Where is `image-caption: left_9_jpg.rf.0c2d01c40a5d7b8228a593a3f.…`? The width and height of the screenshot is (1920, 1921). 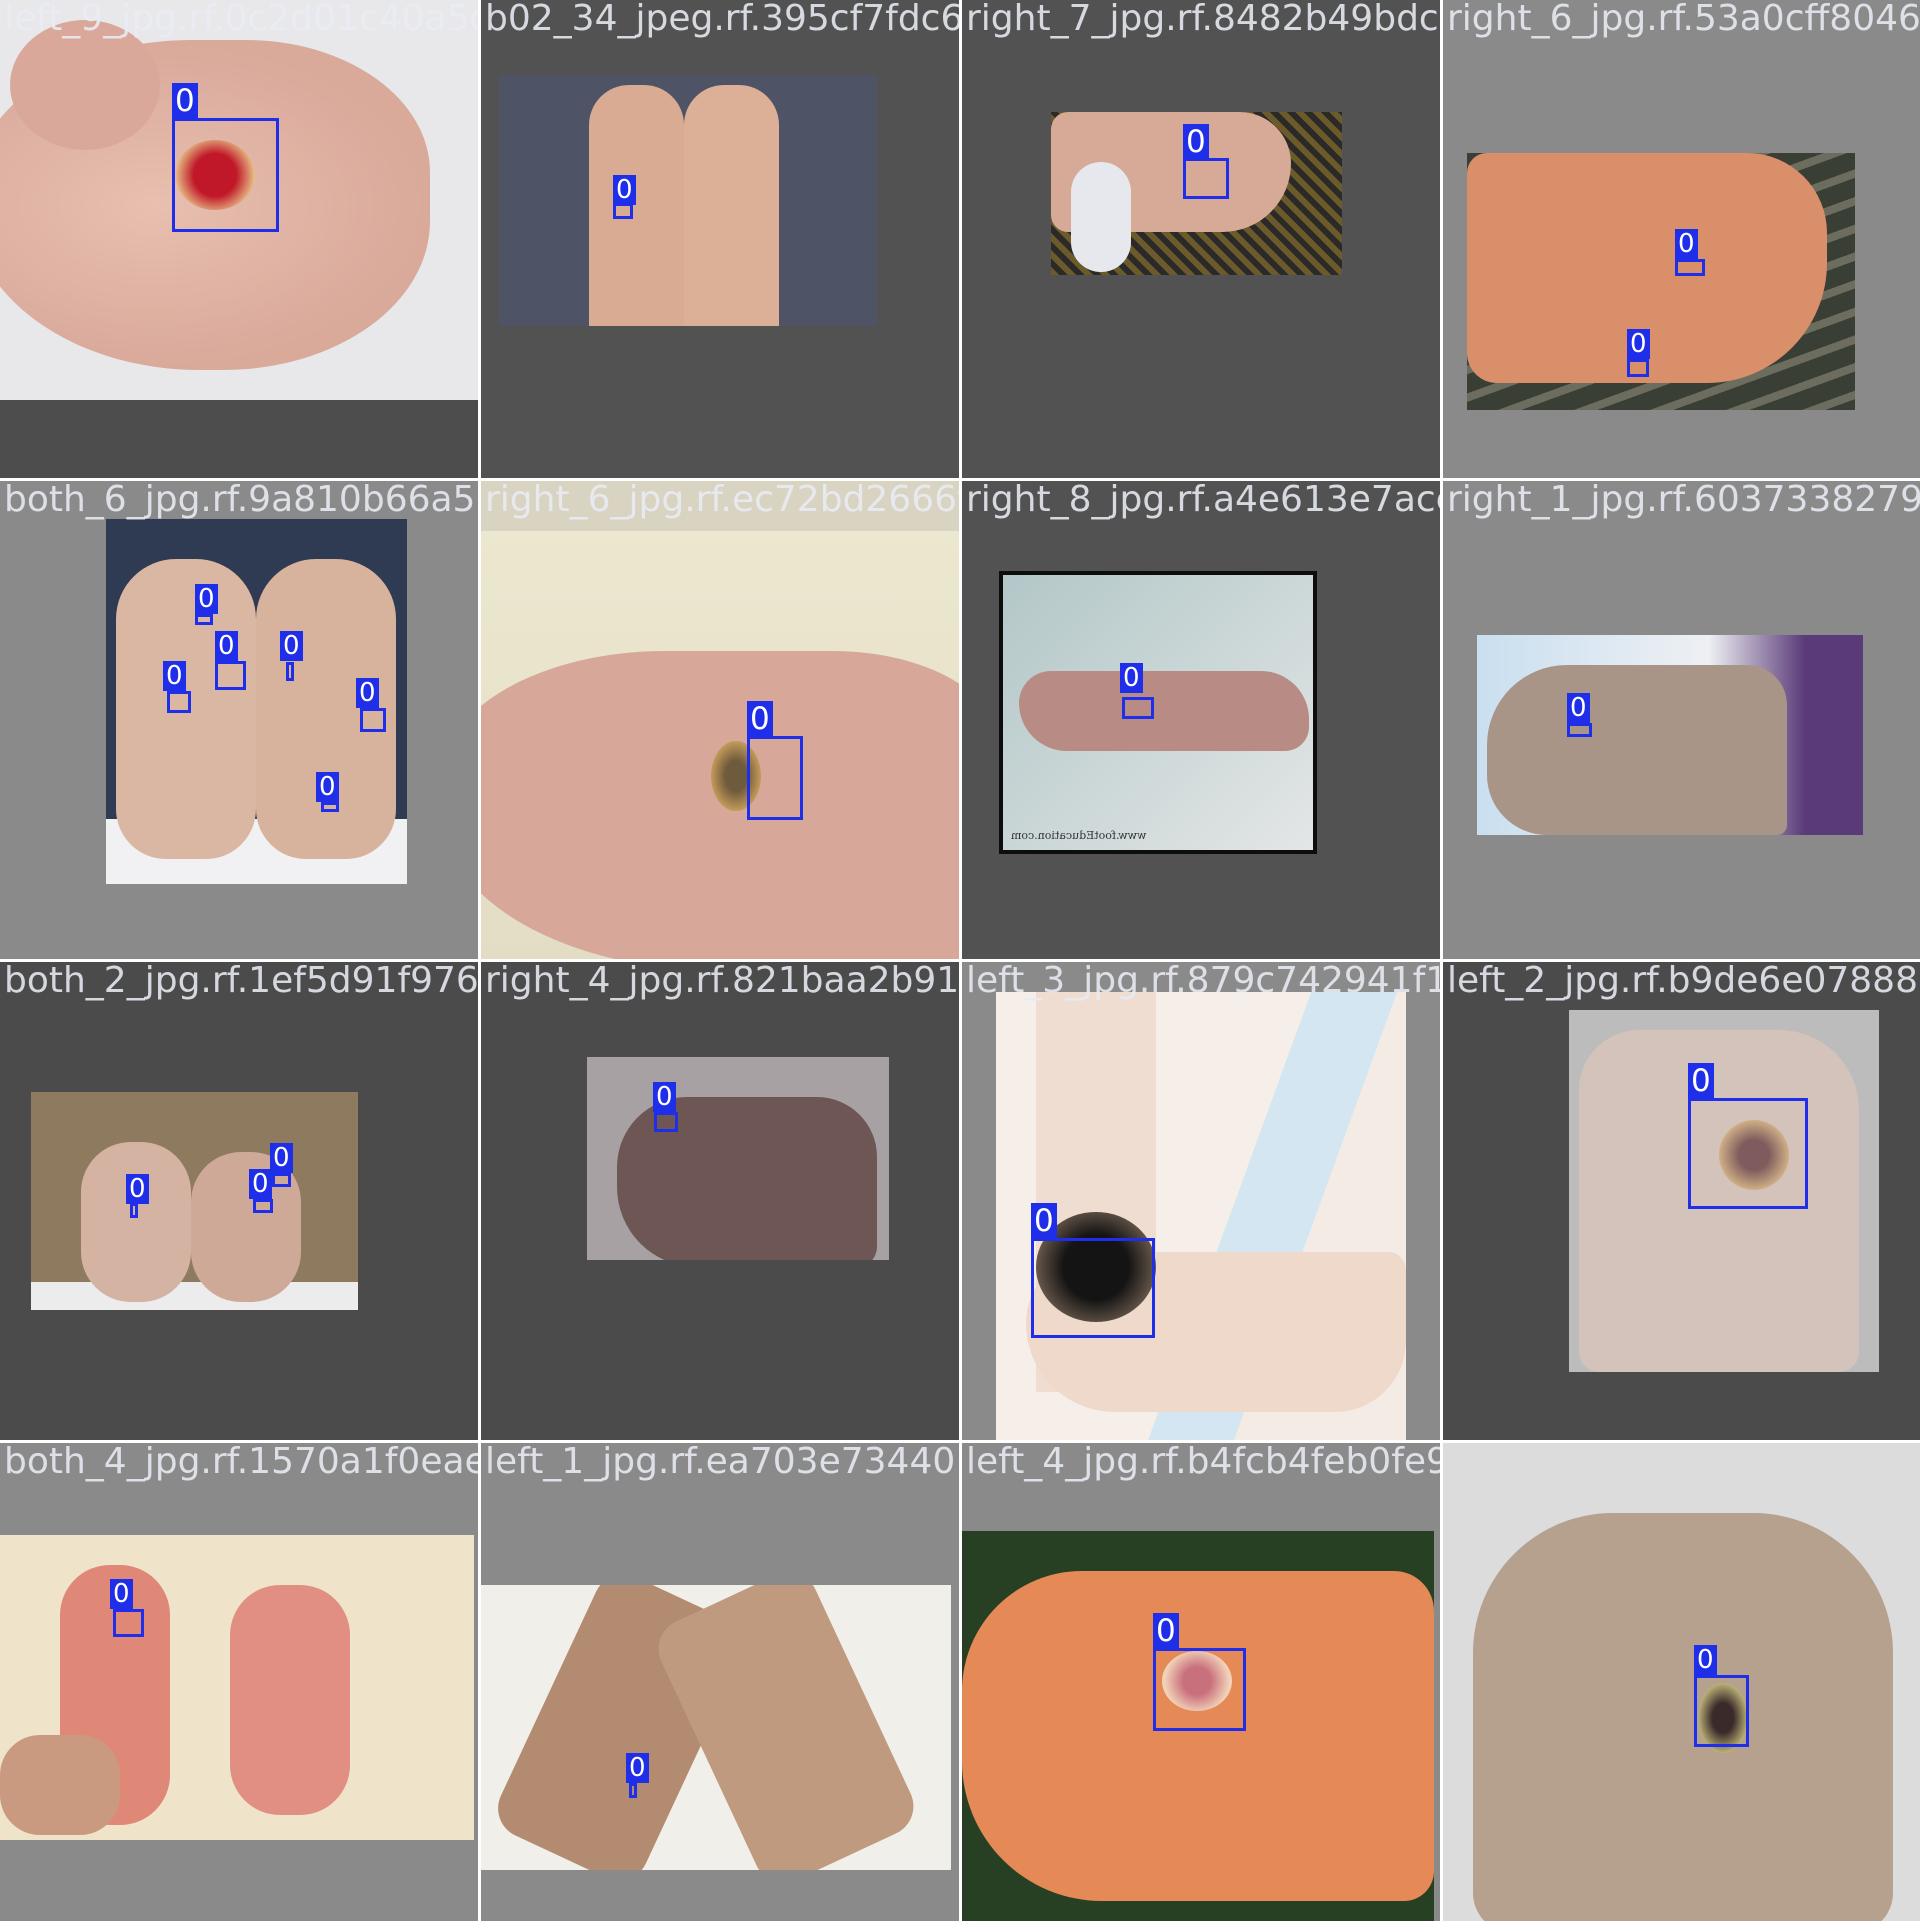 image-caption: left_9_jpg.rf.0c2d01c40a5d7b8228a593a3f.… is located at coordinates (241, 19).